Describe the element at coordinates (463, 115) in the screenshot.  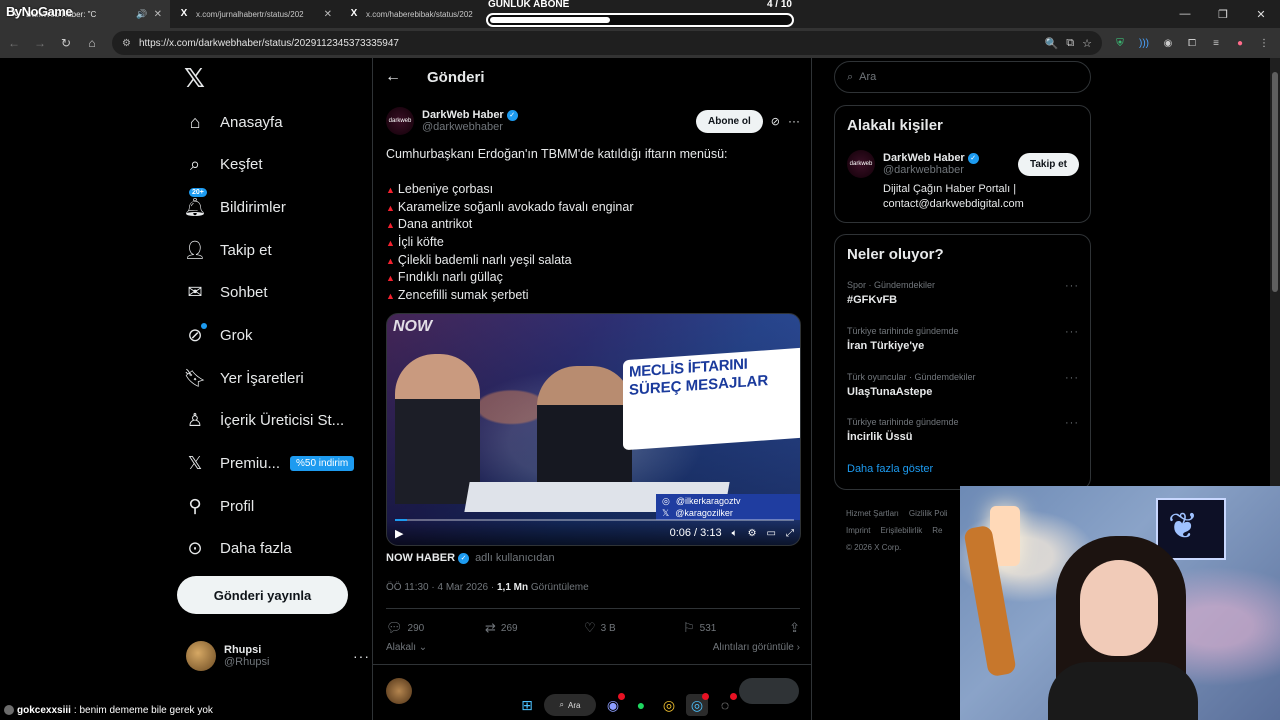
I see `author-name: DarkWeb Haber` at that location.